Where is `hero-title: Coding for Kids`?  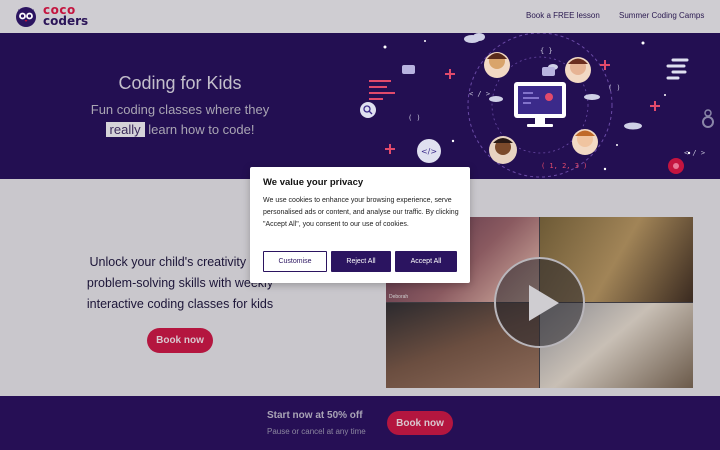
hero-title: Coding for Kids is located at coordinates (180, 83).